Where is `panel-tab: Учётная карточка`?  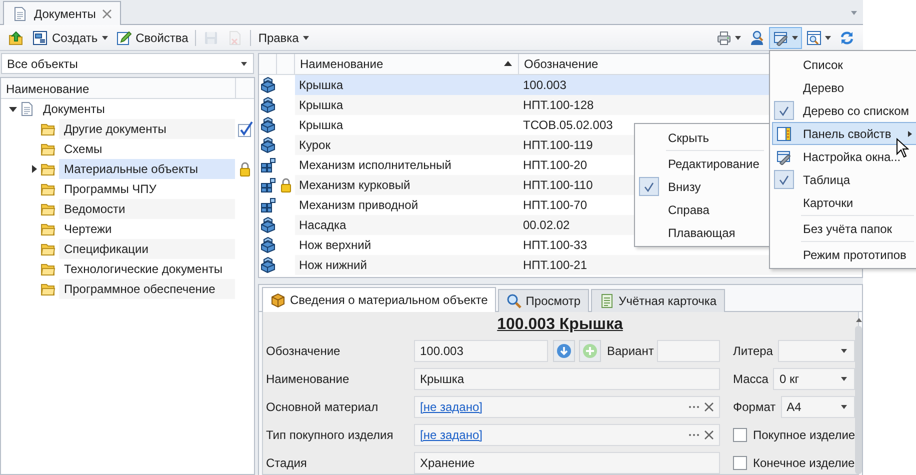
panel-tab: Учётная карточка is located at coordinates (657, 300).